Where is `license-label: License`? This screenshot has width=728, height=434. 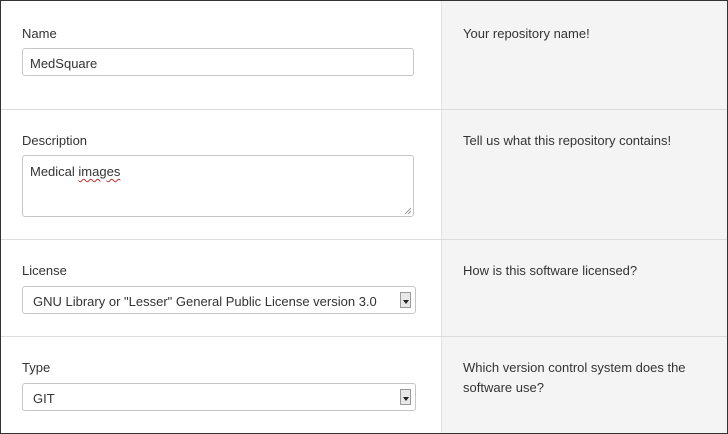
license-label: License is located at coordinates (44, 270).